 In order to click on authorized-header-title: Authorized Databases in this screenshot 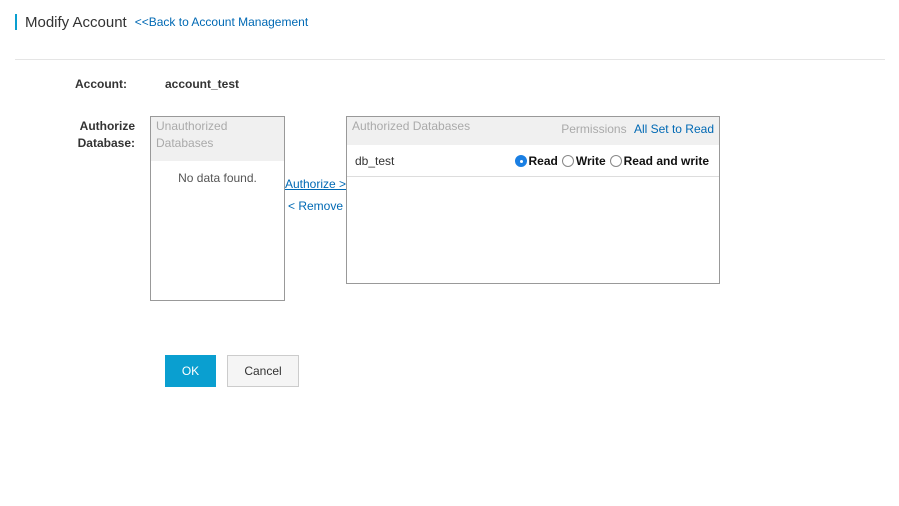, I will do `click(411, 126)`.